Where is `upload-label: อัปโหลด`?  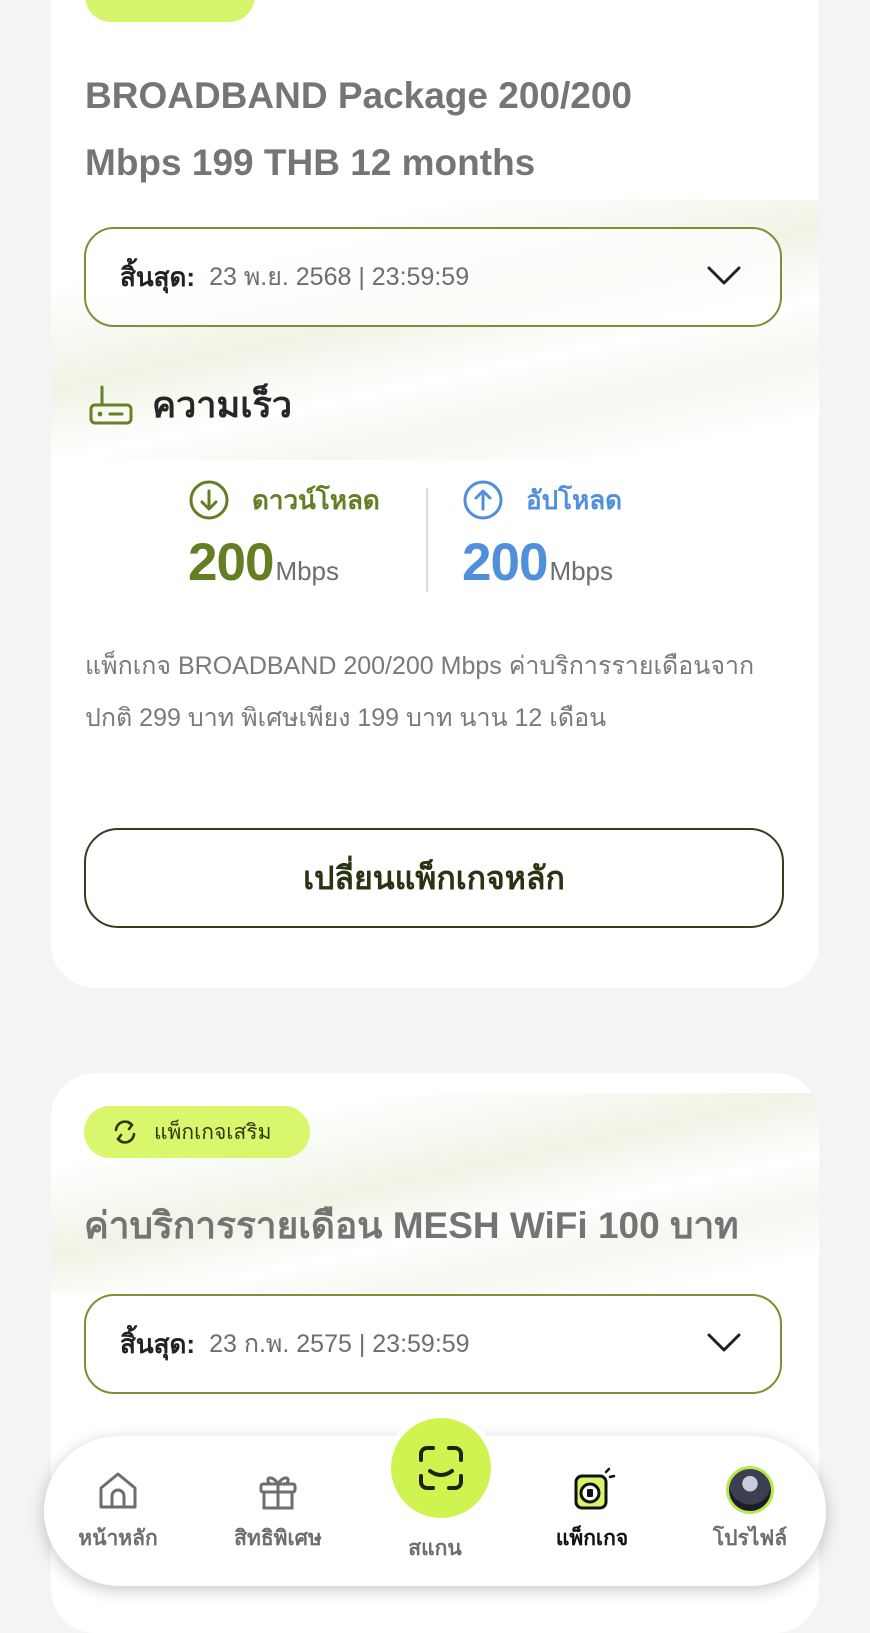
upload-label: อัปโหลด is located at coordinates (574, 499).